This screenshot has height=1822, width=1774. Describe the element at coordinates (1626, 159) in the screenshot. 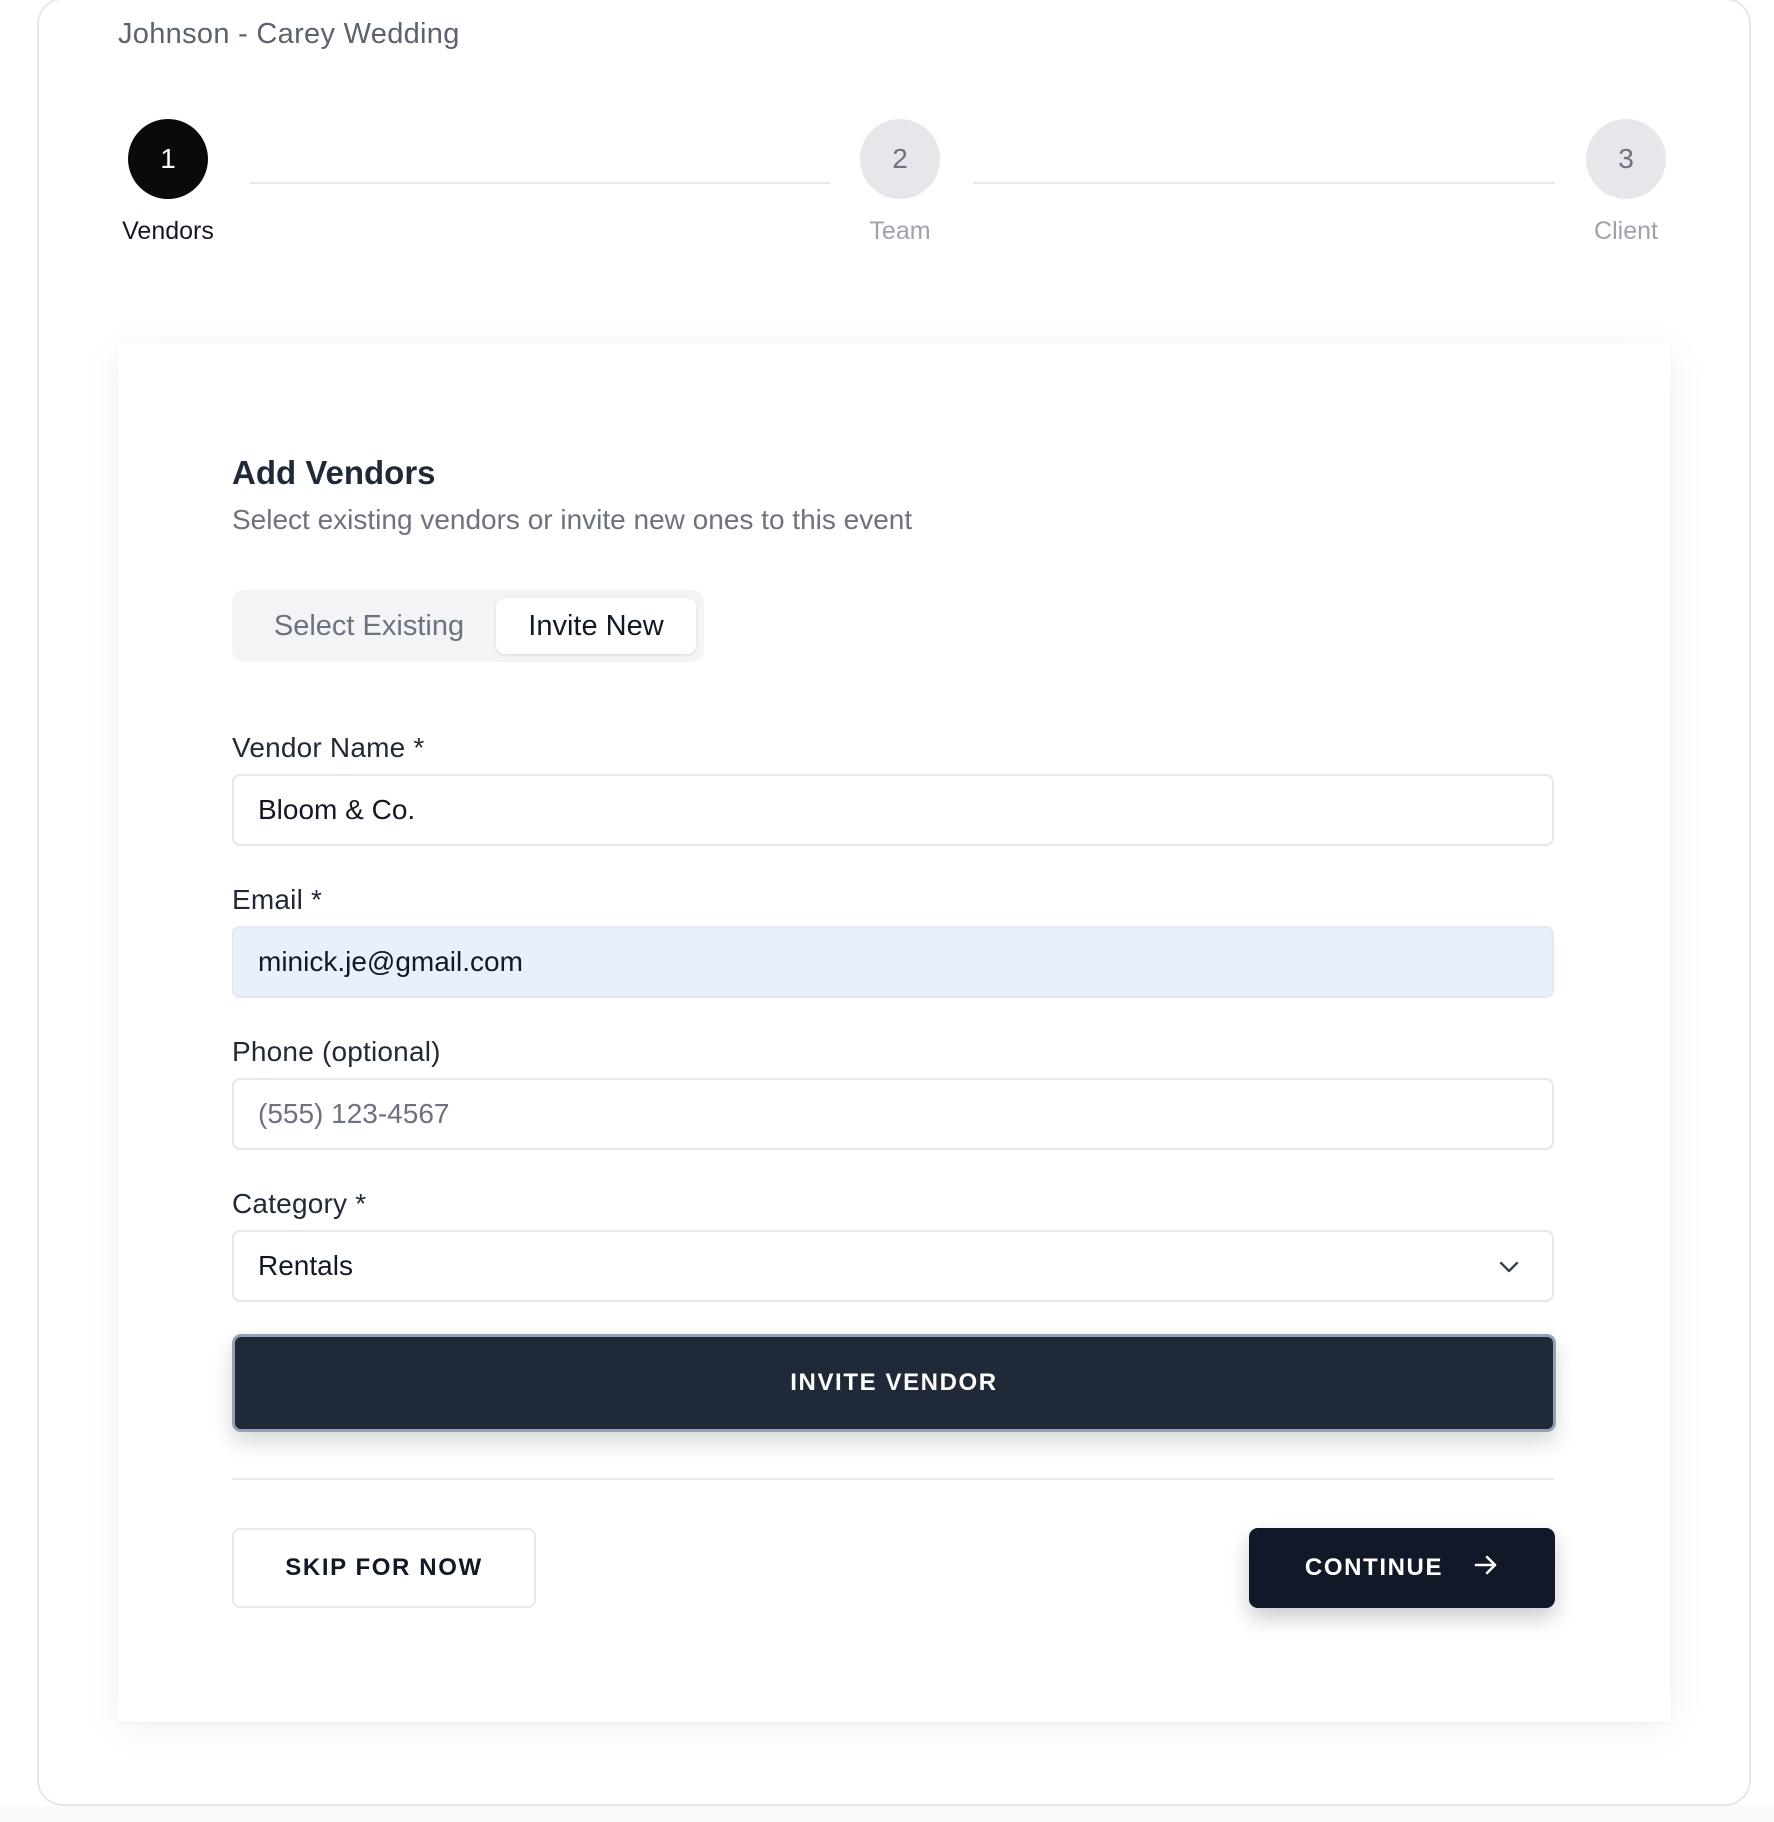

I see `step-3-circle: 3` at that location.